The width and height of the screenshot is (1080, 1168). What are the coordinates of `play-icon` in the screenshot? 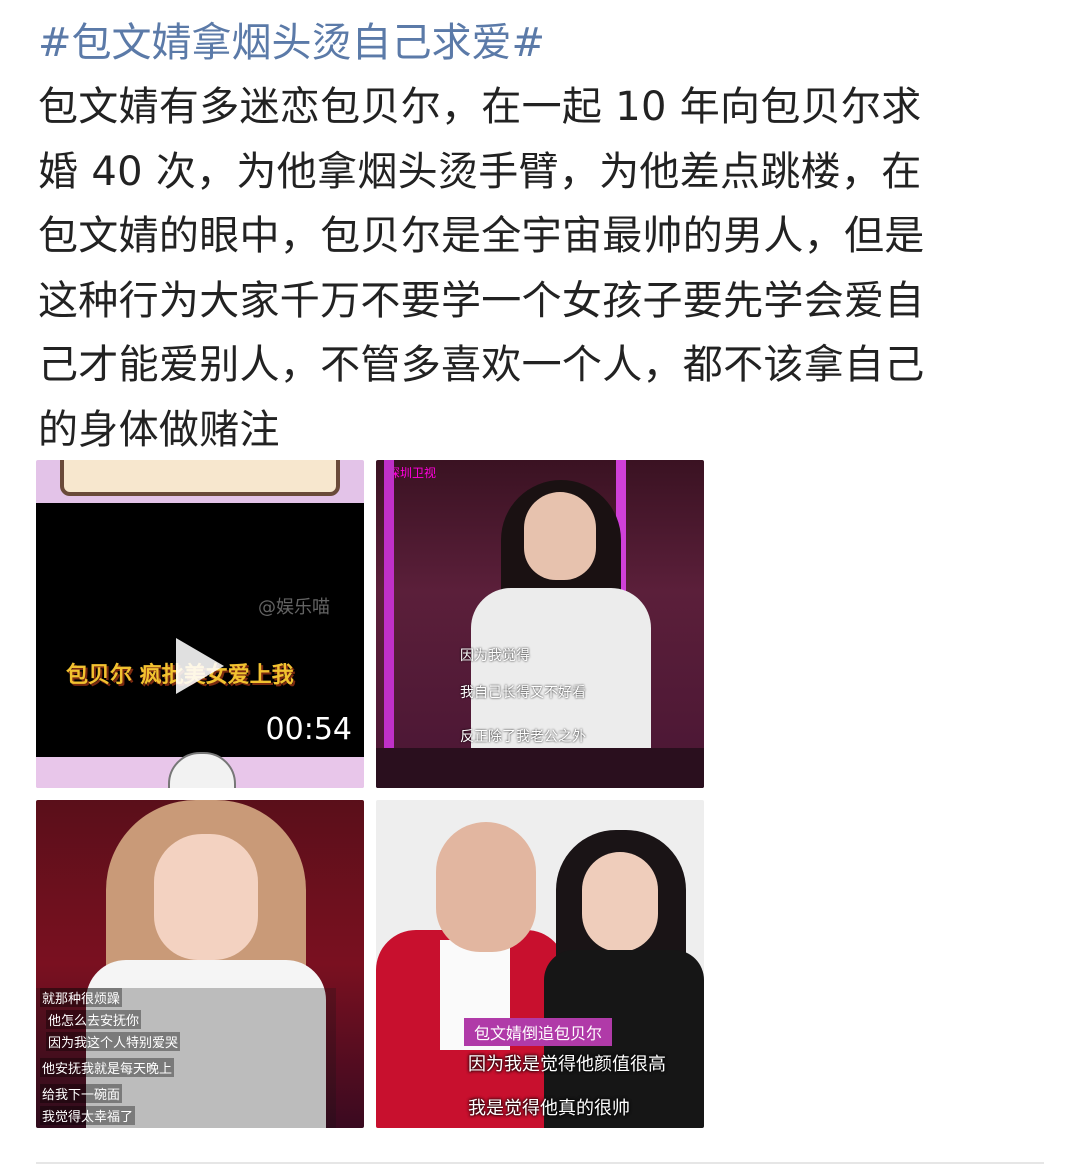 It's located at (200, 666).